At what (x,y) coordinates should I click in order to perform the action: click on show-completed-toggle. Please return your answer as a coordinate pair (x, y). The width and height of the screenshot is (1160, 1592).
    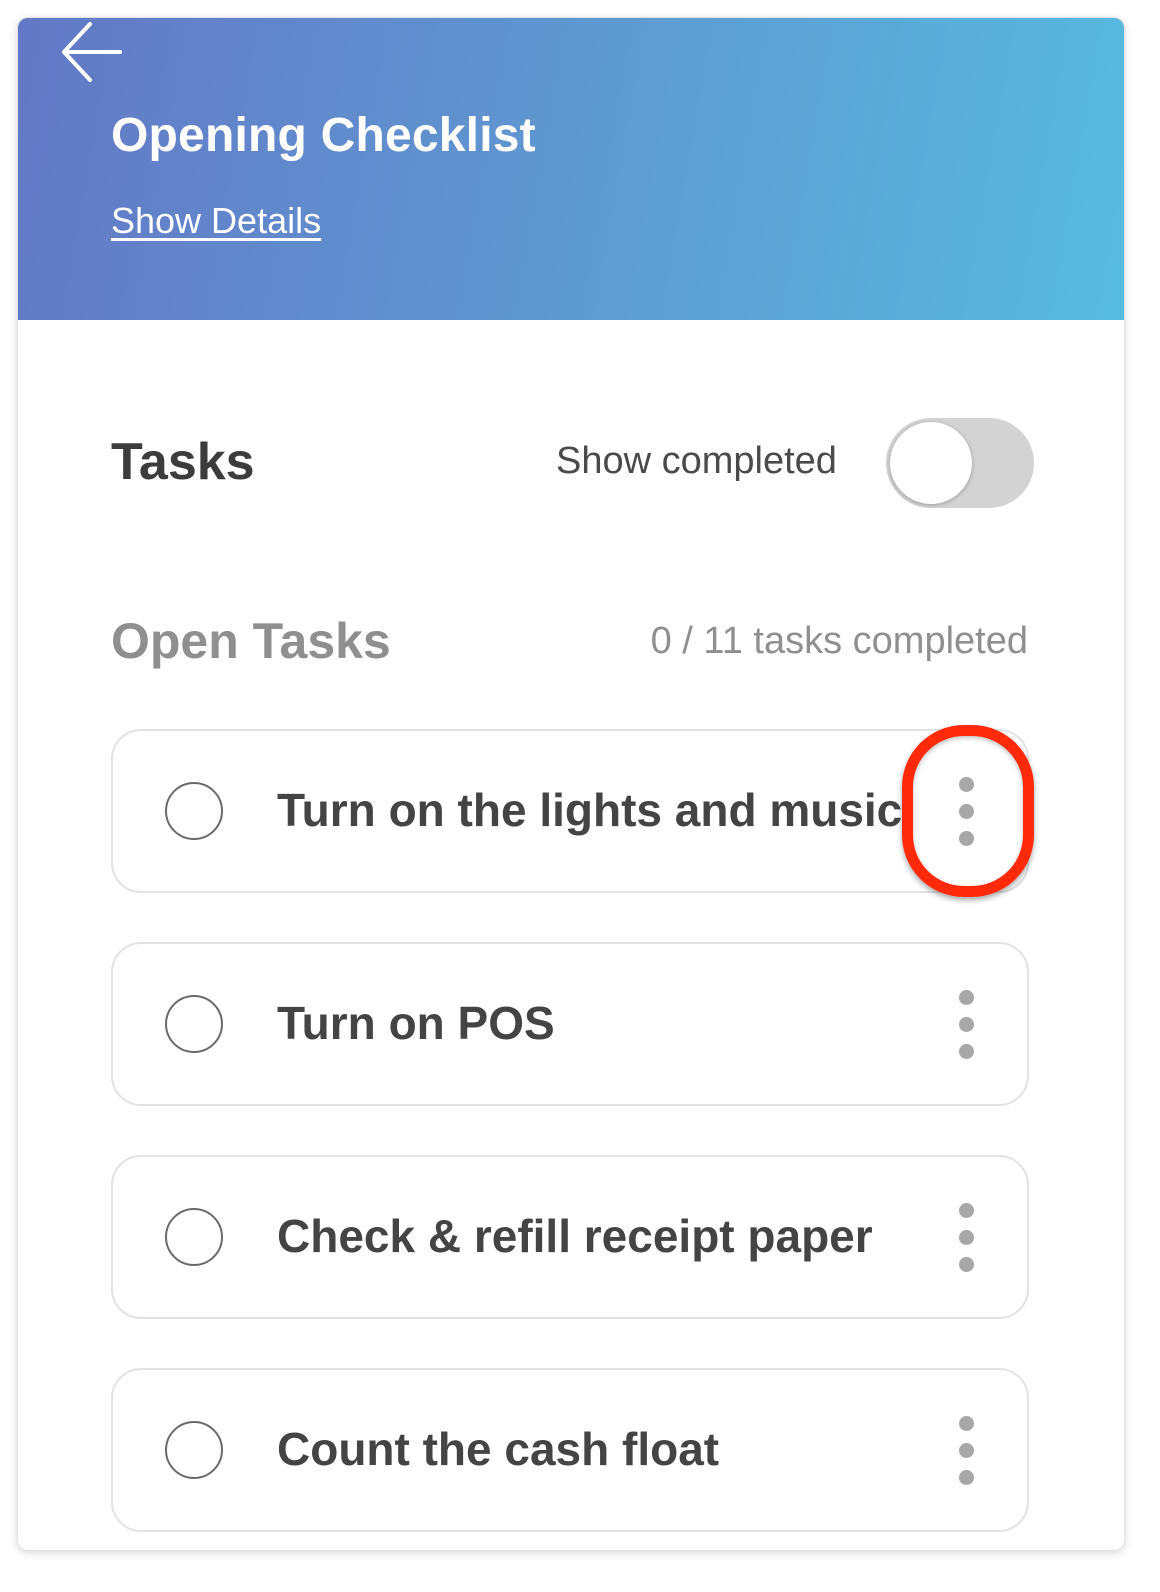
    Looking at the image, I should click on (960, 463).